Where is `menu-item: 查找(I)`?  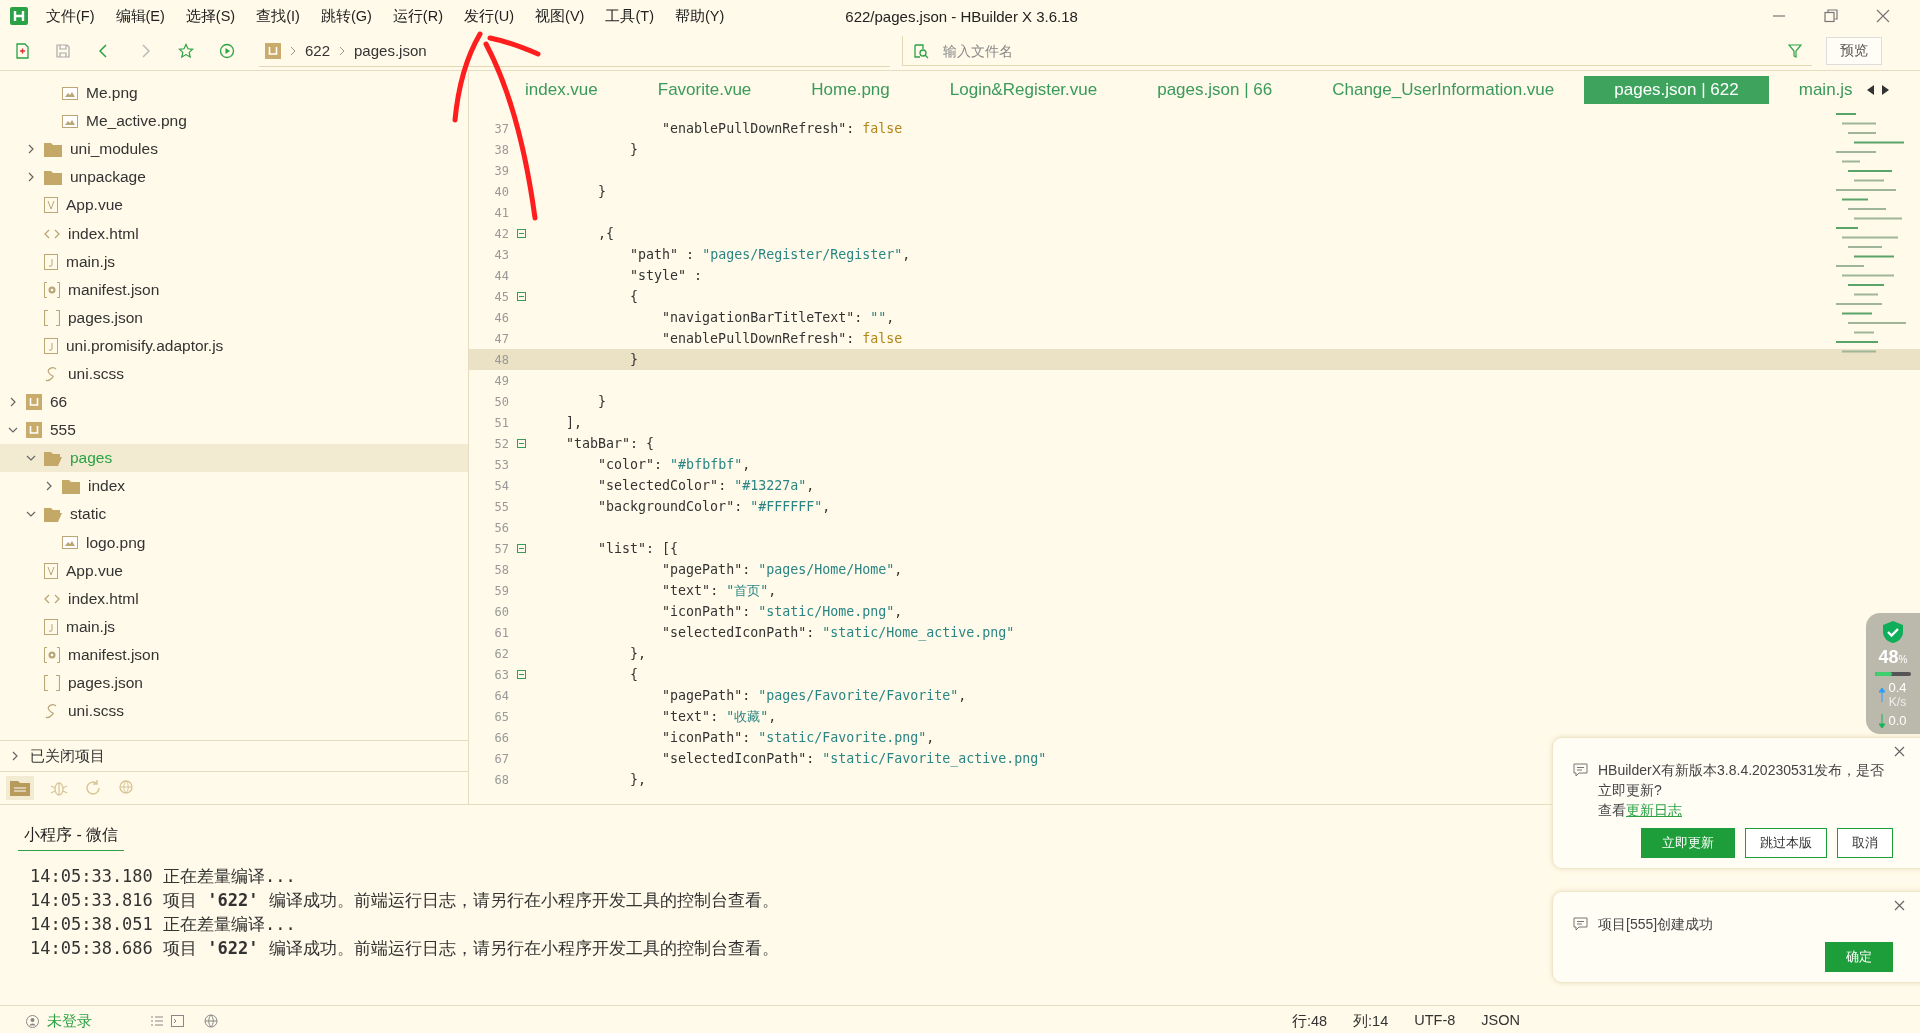
menu-item: 查找(I) is located at coordinates (278, 16).